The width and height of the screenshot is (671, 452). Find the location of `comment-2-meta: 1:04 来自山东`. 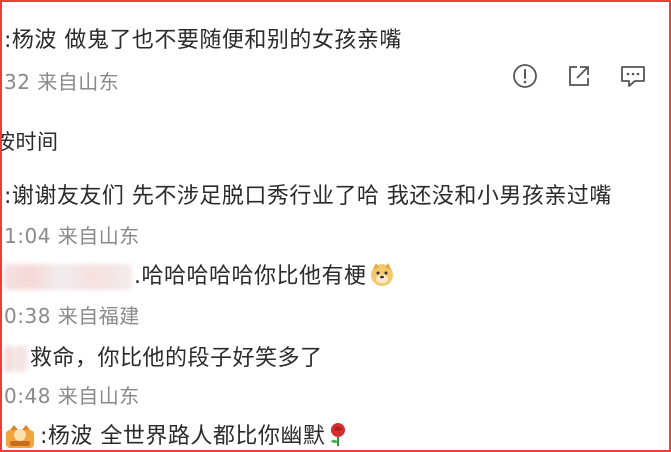

comment-2-meta: 1:04 来自山东 is located at coordinates (72, 236).